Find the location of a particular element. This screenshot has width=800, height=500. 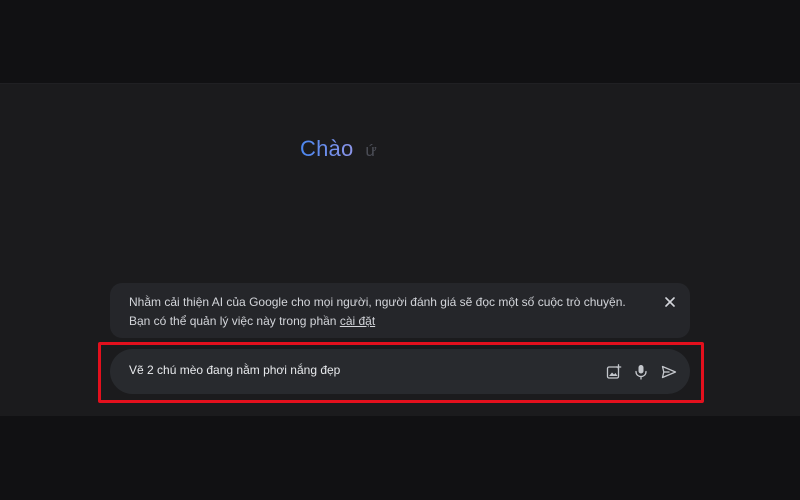

close-icon is located at coordinates (670, 302).